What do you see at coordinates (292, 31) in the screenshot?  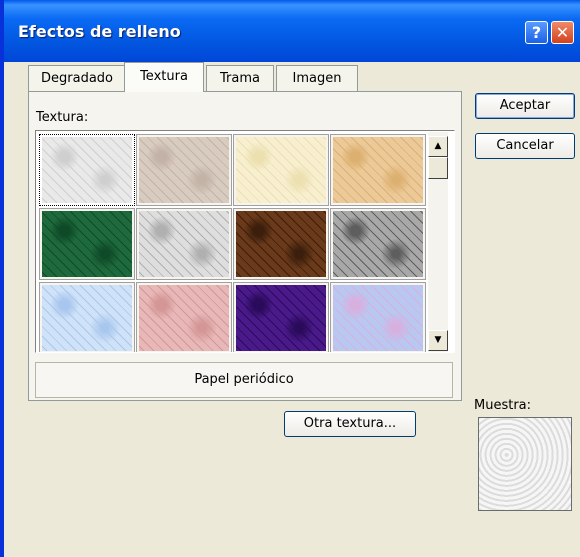 I see `title-bar: Efectos de relleno ? ✕` at bounding box center [292, 31].